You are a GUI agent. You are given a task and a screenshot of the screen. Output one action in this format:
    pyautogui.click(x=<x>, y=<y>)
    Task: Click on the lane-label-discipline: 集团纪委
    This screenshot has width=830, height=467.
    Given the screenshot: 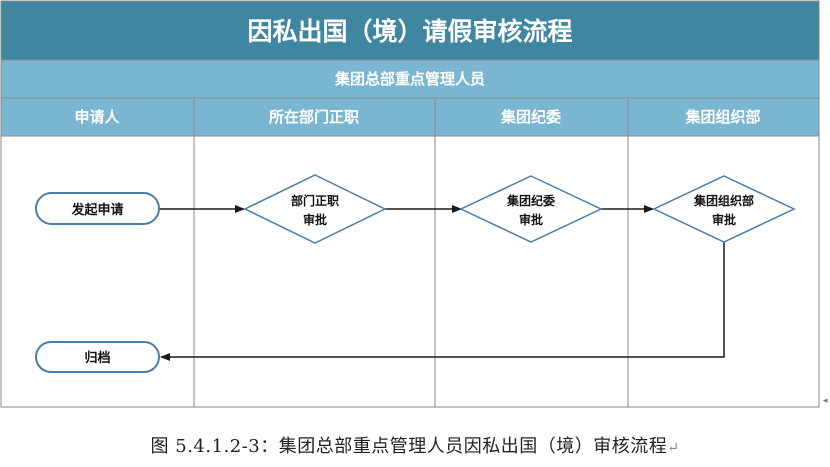 What is the action you would take?
    pyautogui.click(x=530, y=117)
    